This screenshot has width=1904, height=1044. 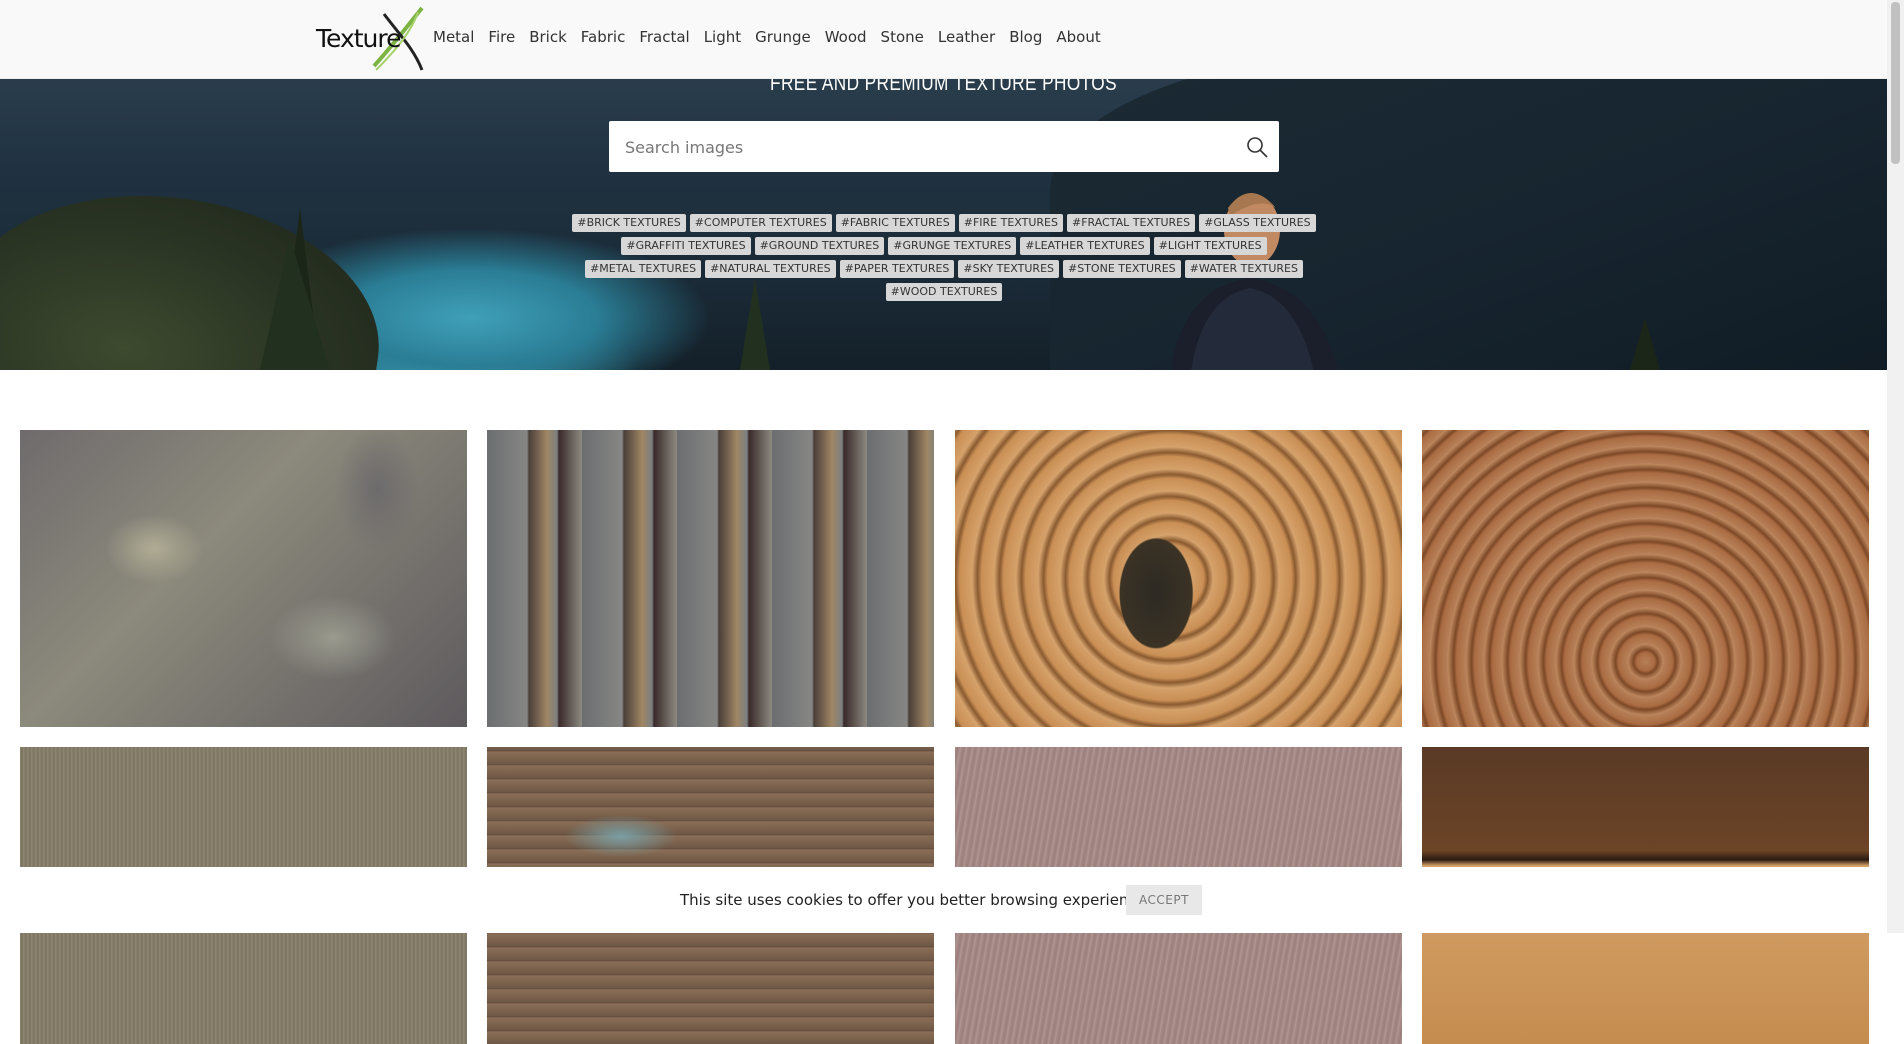 I want to click on tag-natural-textures: #NATURAL TEXTURES, so click(x=770, y=269).